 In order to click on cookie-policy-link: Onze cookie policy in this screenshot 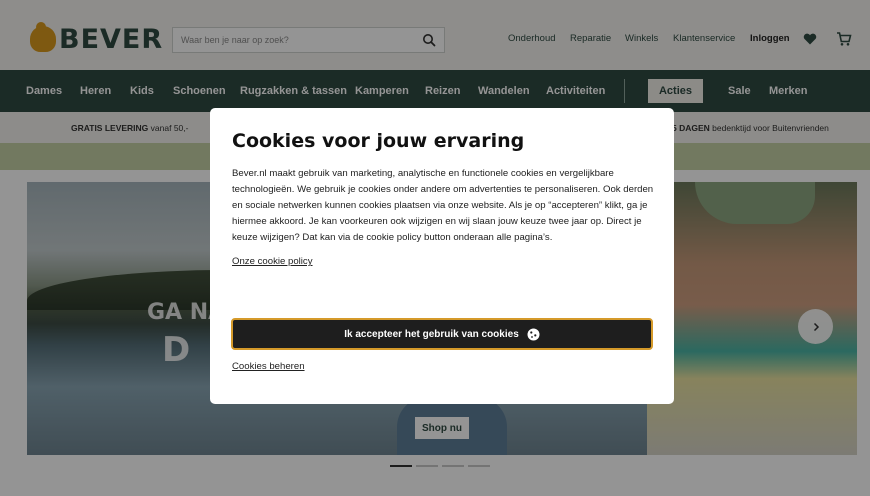, I will do `click(272, 261)`.